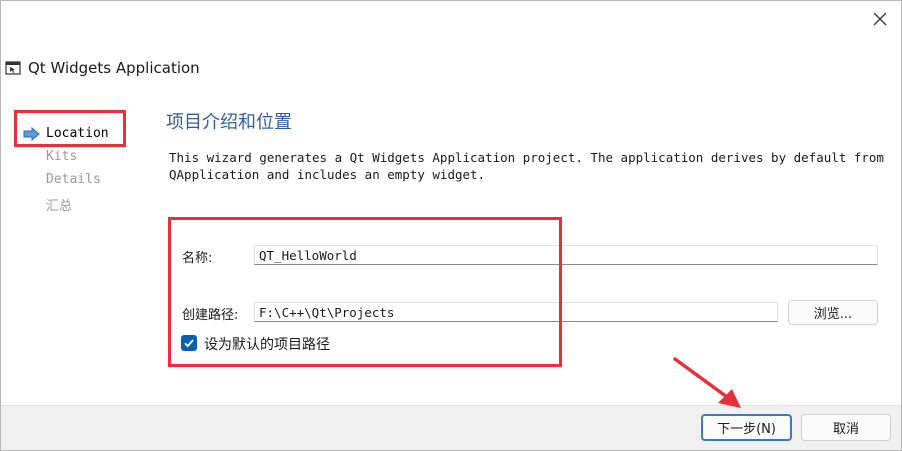  Describe the element at coordinates (846, 427) in the screenshot. I see `cancel-button: 取消` at that location.